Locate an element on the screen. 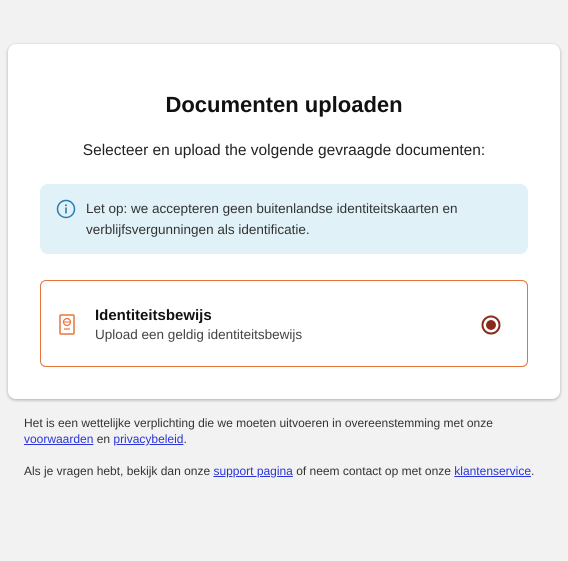  footer-link: voorwaarden is located at coordinates (59, 439).